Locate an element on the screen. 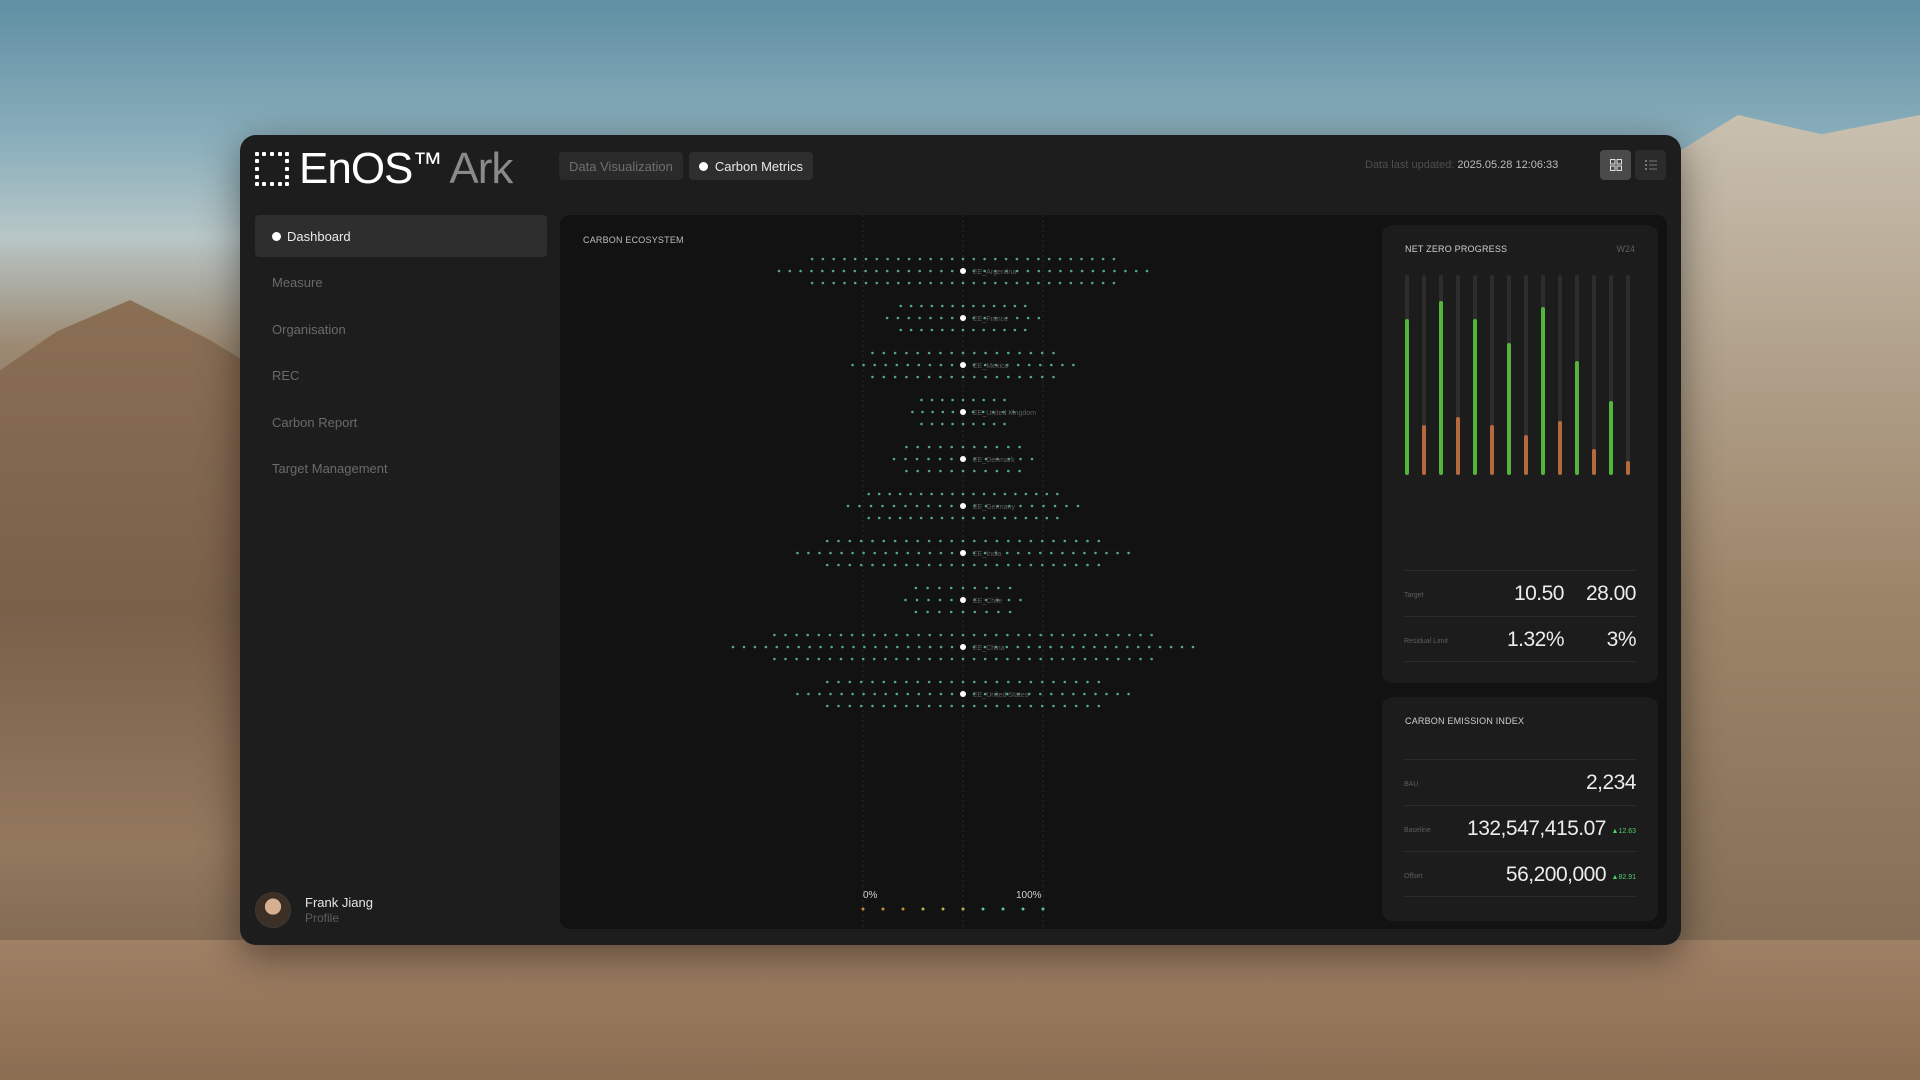  avatar is located at coordinates (273, 910).